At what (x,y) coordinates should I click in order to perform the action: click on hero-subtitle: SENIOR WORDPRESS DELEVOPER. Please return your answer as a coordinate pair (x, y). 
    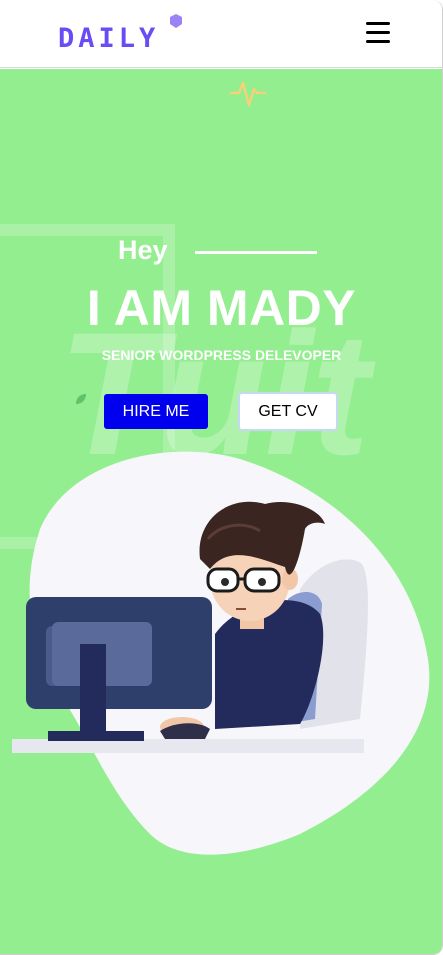
    Looking at the image, I should click on (221, 355).